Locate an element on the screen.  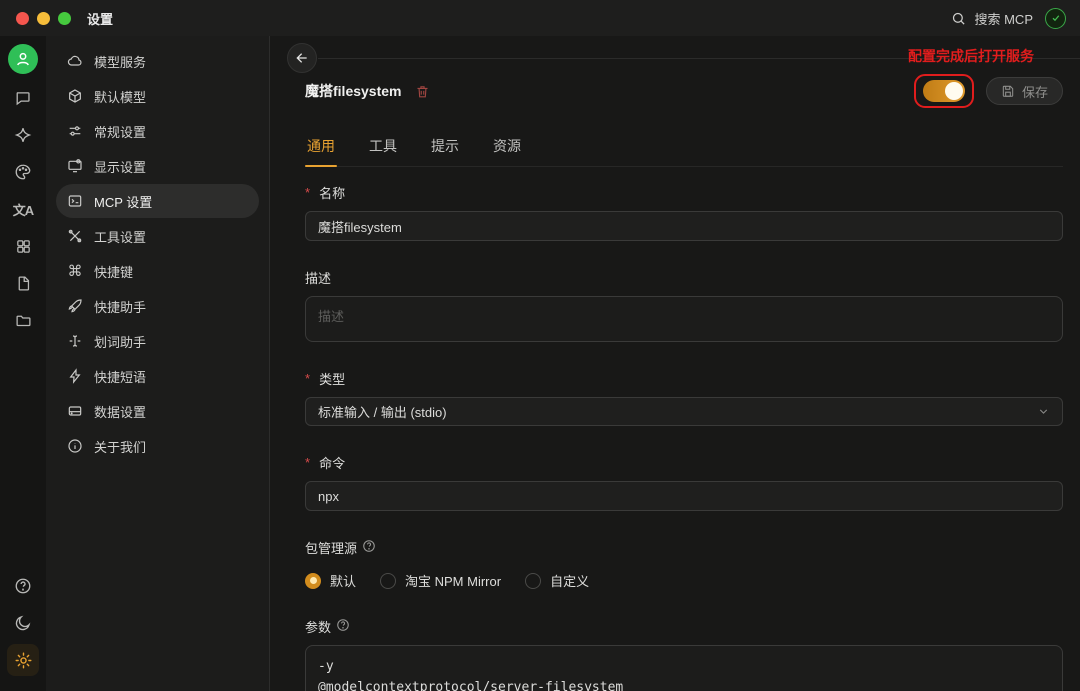
rail-translate-button: 文A is located at coordinates (23, 209).